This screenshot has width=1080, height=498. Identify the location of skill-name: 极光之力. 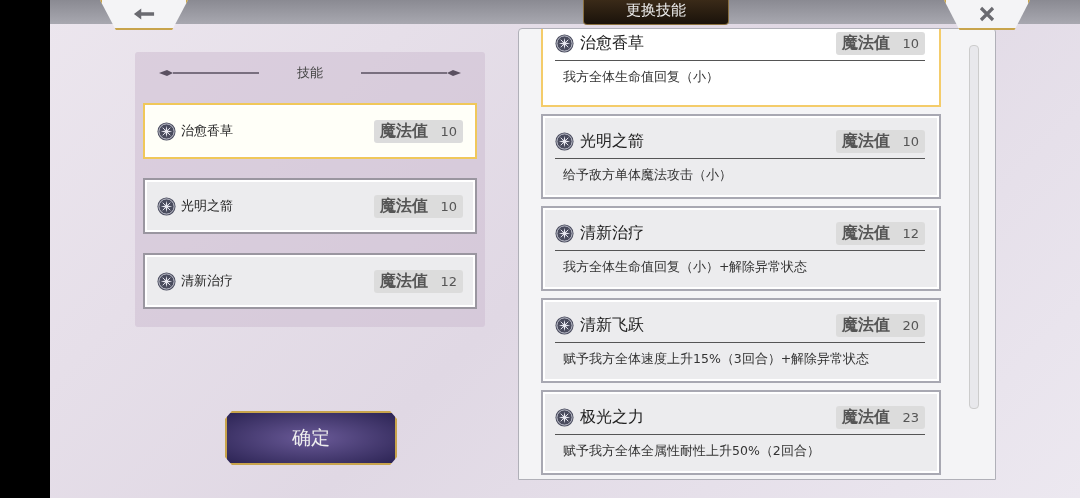
(612, 417).